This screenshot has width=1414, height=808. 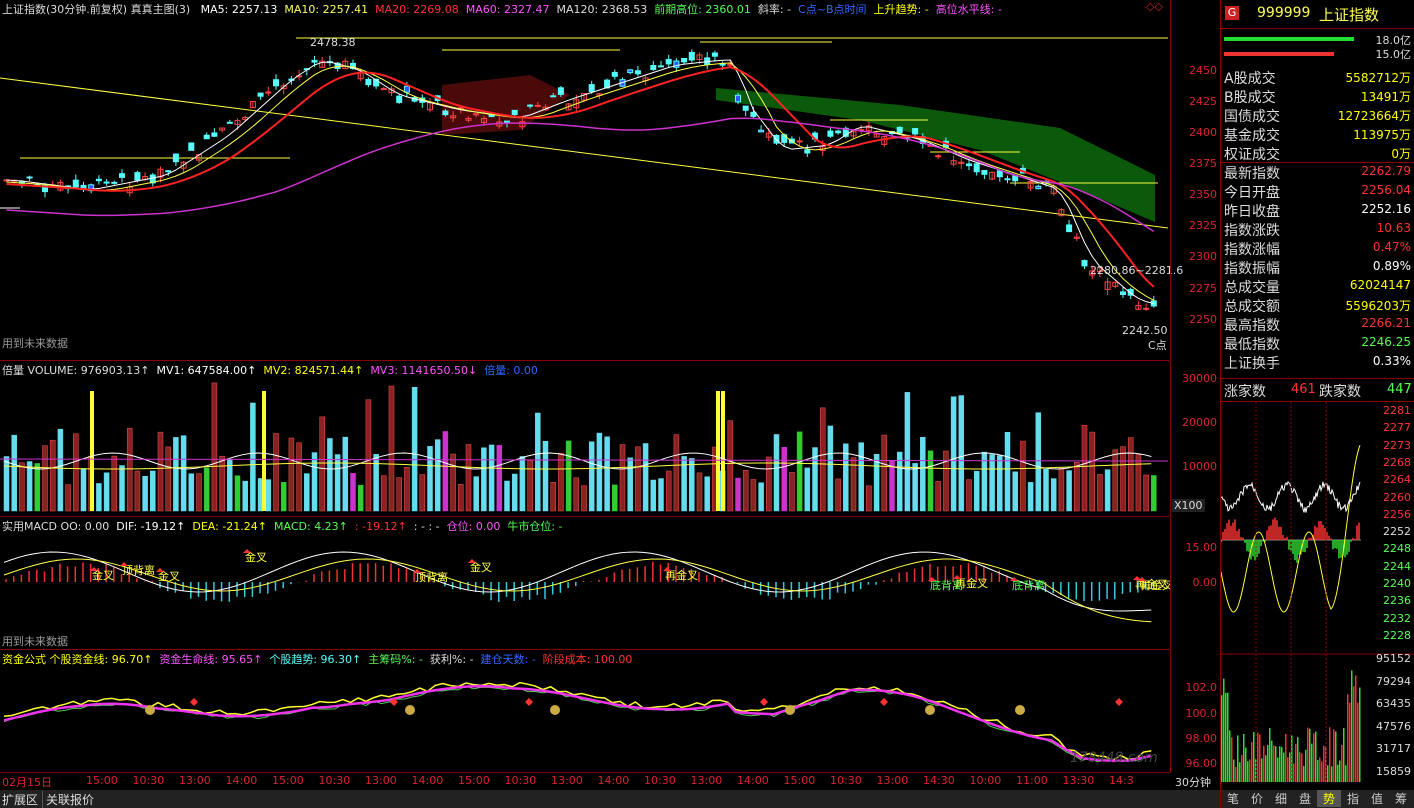 What do you see at coordinates (1154, 6) in the screenshot?
I see `window-controls-icon: ◇◇` at bounding box center [1154, 6].